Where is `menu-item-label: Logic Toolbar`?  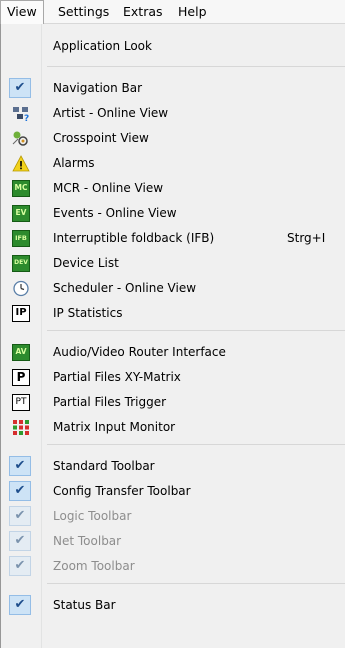
menu-item-label: Logic Toolbar is located at coordinates (92, 516).